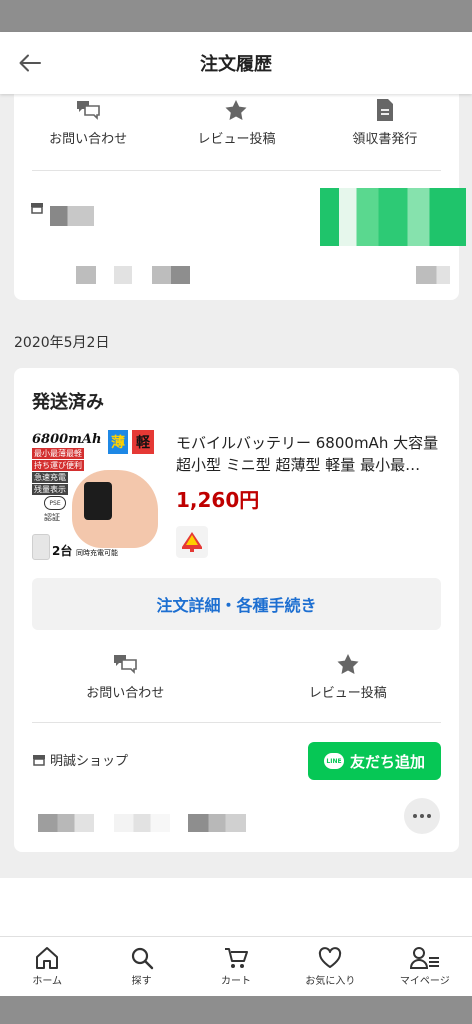  What do you see at coordinates (236, 604) in the screenshot?
I see `order-details-button: 注文詳細・各種手続き` at bounding box center [236, 604].